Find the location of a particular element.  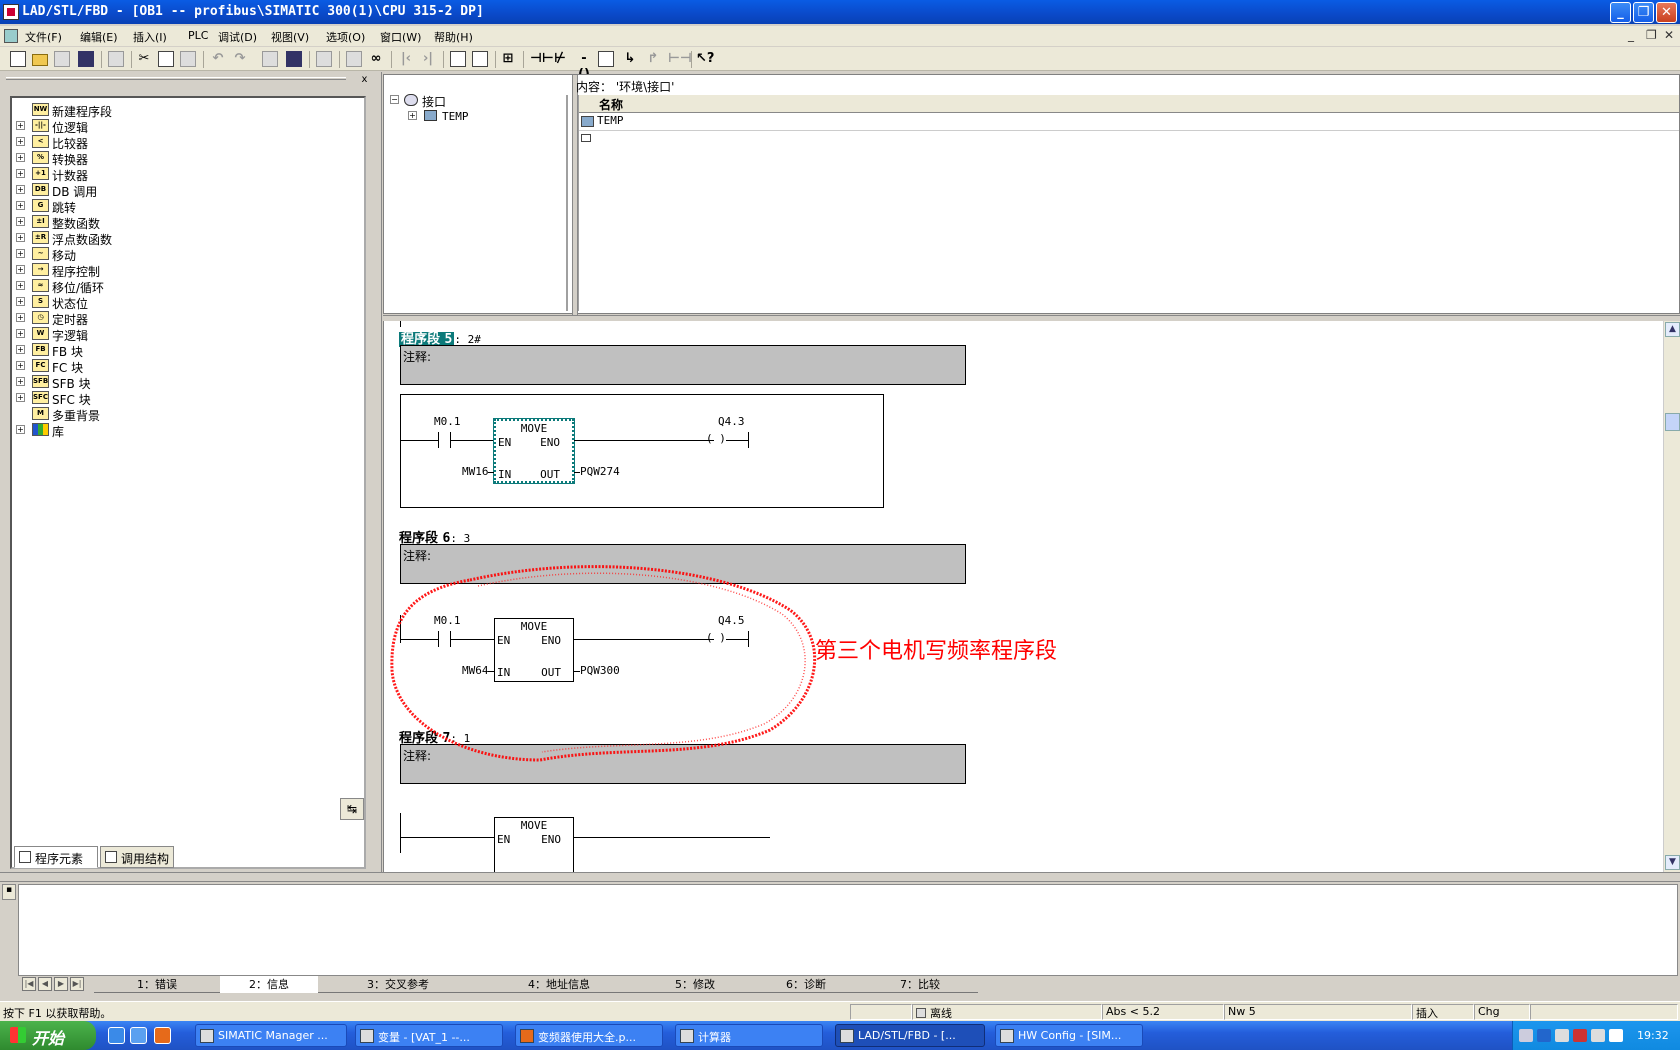

split-icon is located at coordinates (458, 59).